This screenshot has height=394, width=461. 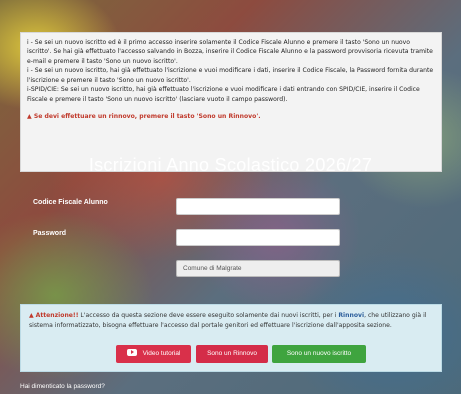 What do you see at coordinates (230, 165) in the screenshot?
I see `page-title: Iscrizioni Anno Scolastico 2026/27` at bounding box center [230, 165].